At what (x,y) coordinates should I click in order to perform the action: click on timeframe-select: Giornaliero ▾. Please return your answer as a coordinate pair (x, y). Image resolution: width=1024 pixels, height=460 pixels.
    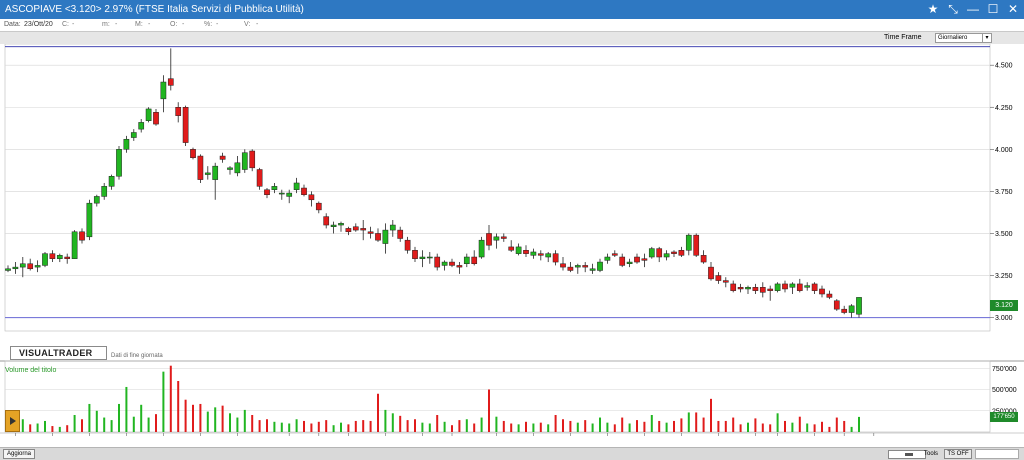
    Looking at the image, I should click on (963, 38).